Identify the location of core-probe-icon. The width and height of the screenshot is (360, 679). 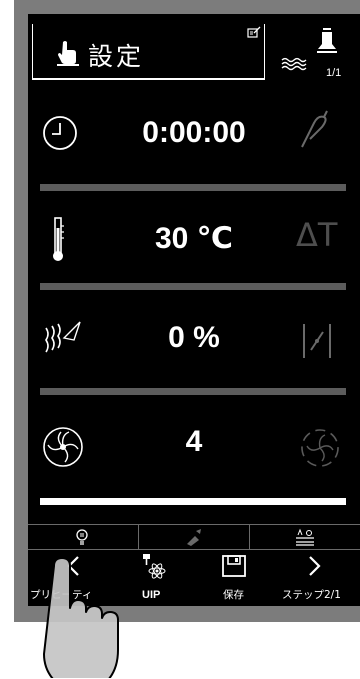
(313, 129).